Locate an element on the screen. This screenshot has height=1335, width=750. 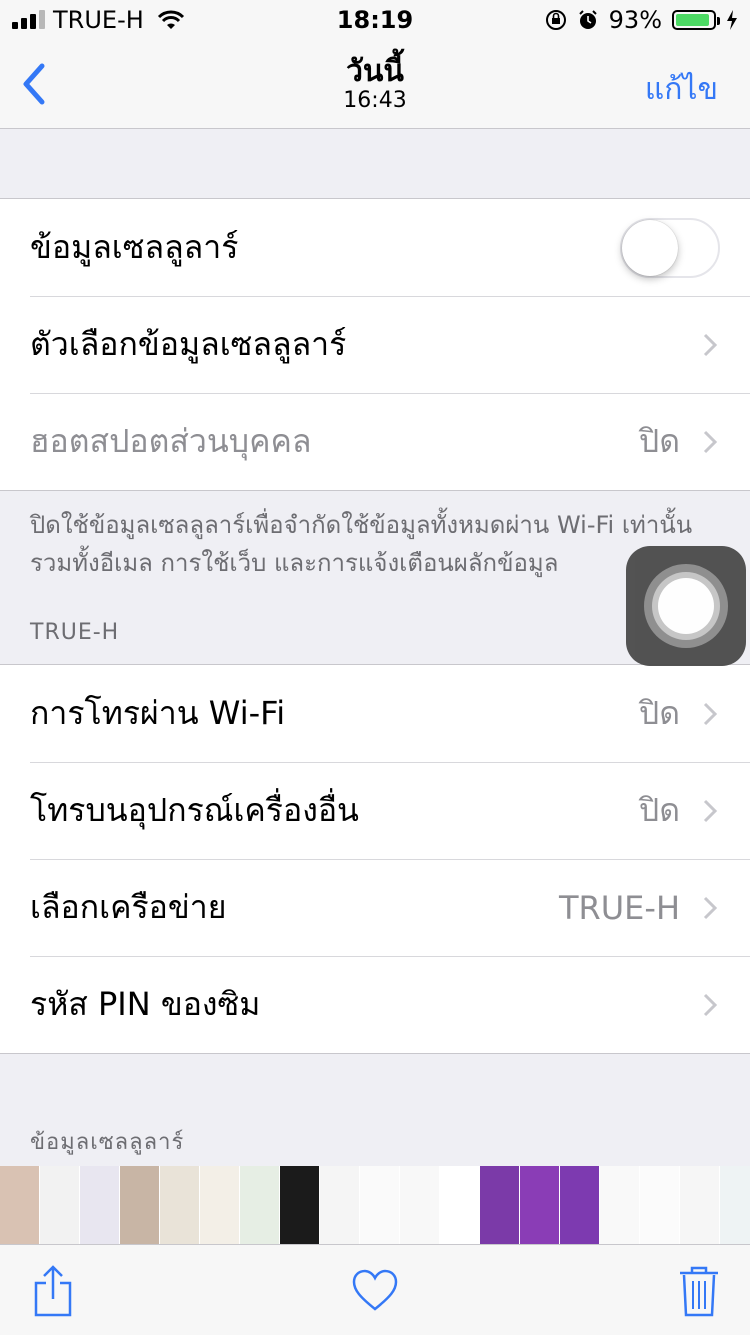
sim-pin-row: รหัส PIN ของซิม is located at coordinates (375, 1004).